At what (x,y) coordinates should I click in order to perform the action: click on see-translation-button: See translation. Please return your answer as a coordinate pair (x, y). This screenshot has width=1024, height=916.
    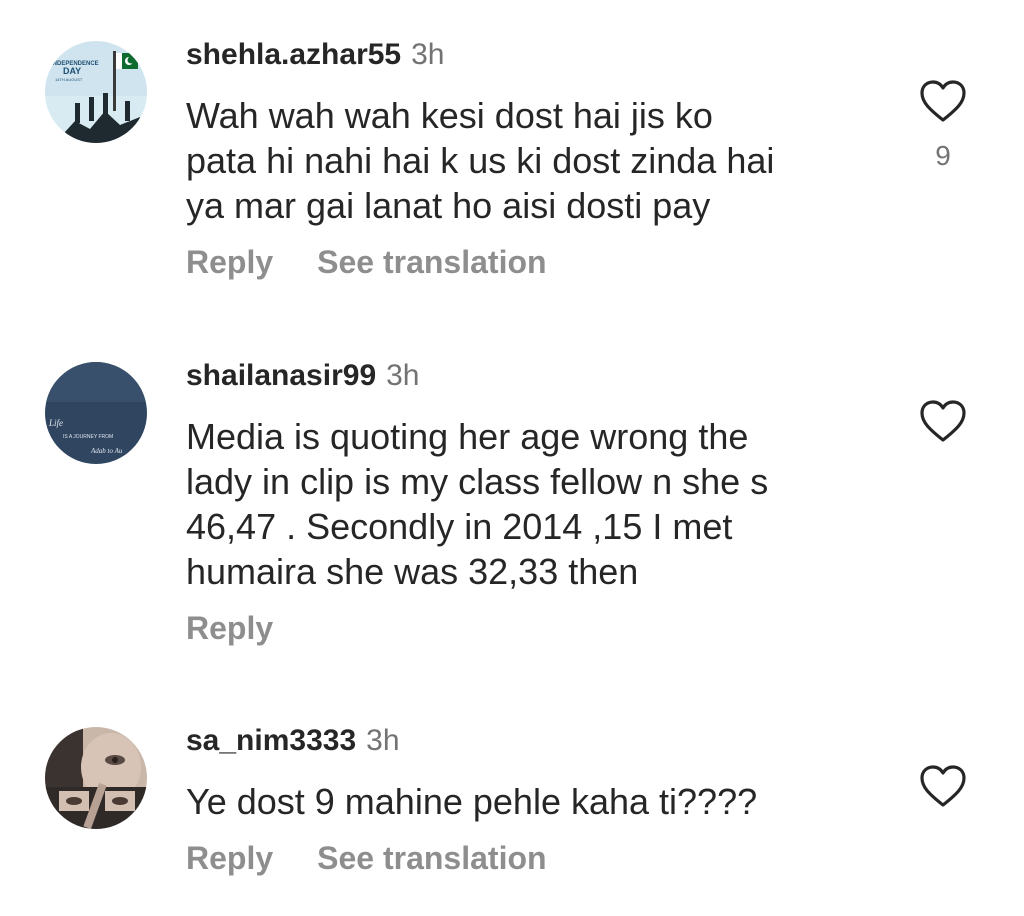
    Looking at the image, I should click on (431, 858).